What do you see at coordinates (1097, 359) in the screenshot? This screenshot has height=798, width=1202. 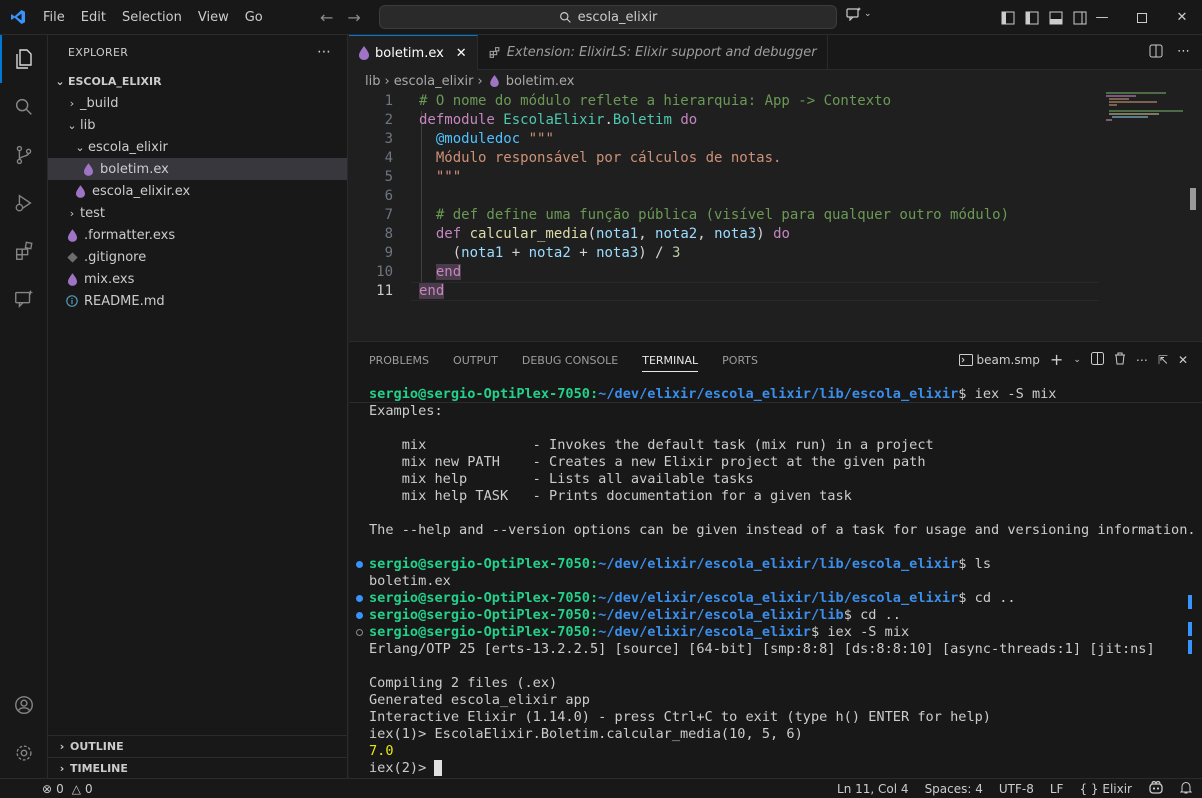 I see `split-terminal-icon` at bounding box center [1097, 359].